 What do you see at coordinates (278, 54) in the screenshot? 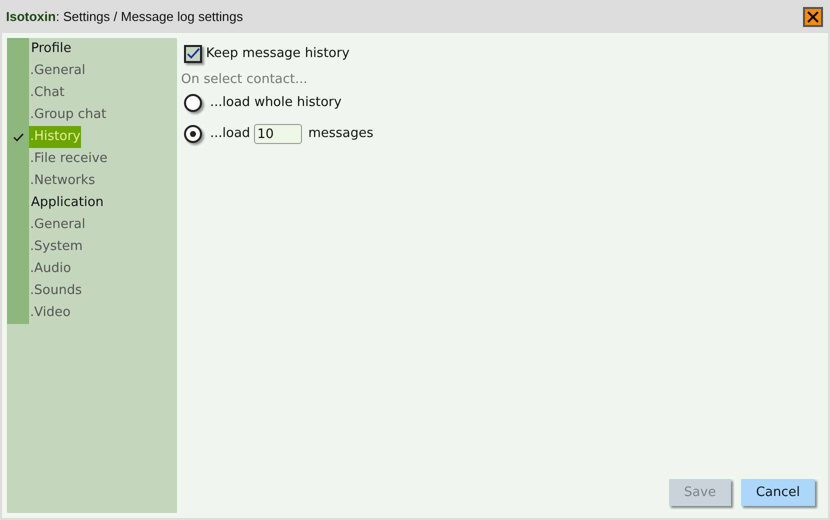
I see `checkbox-label: Keep message history` at bounding box center [278, 54].